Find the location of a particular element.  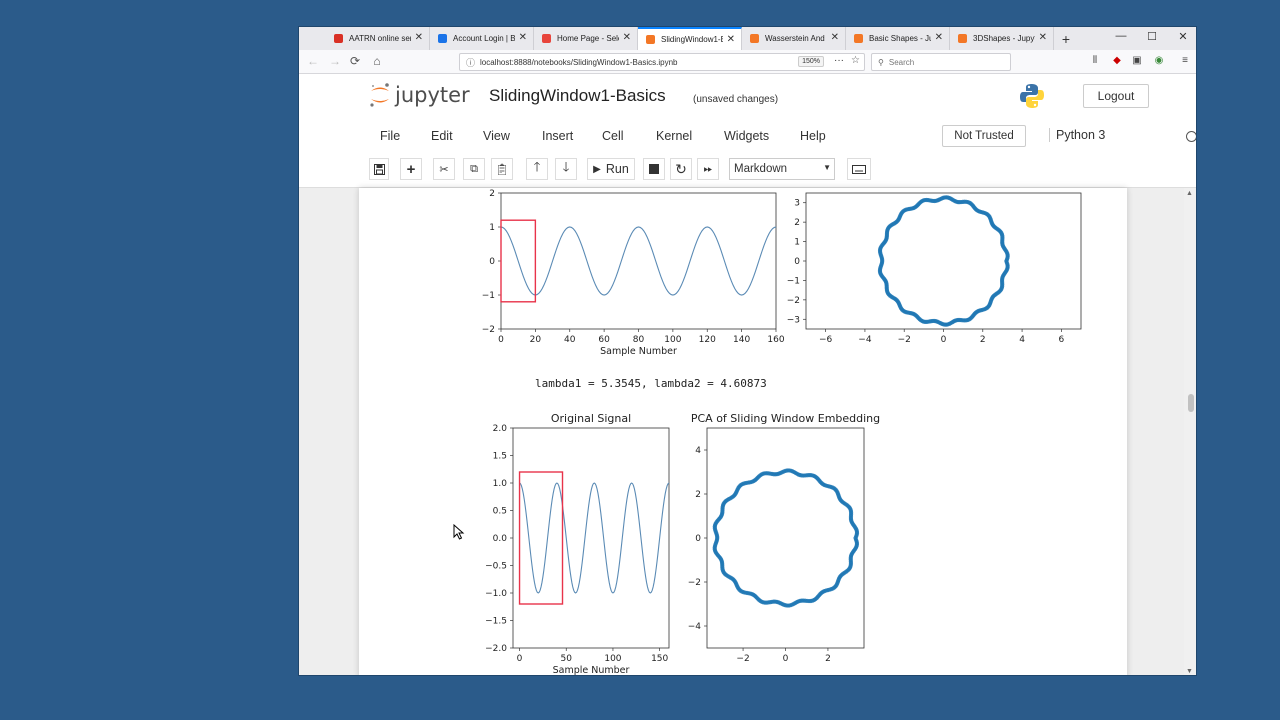

y-tick-label: 1 is located at coordinates (492, 228).